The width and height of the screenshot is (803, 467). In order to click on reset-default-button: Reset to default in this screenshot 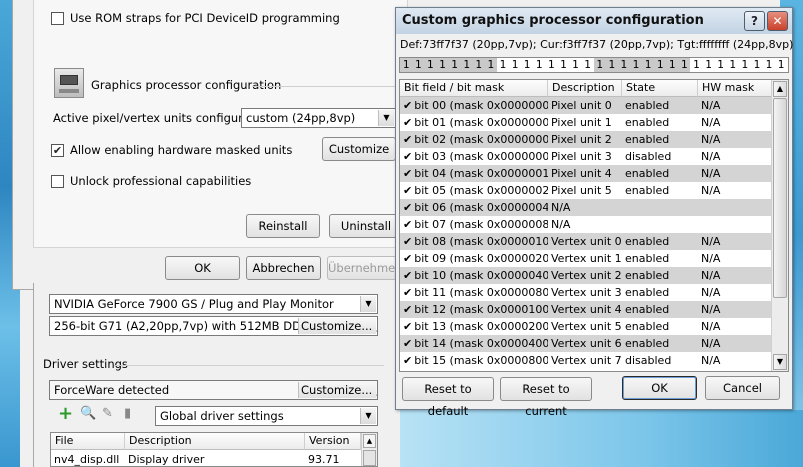, I will do `click(448, 397)`.